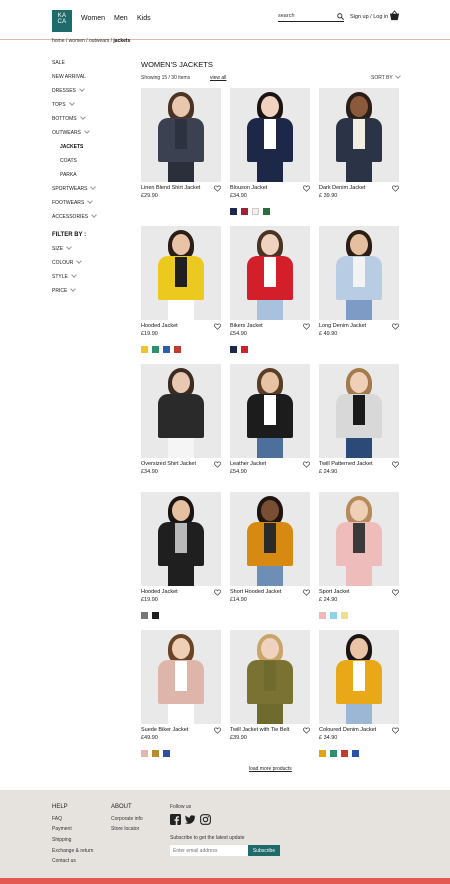 This screenshot has width=450, height=884. I want to click on product-card: Twill Patterned Jacket £ 24.90, so click(359, 425).